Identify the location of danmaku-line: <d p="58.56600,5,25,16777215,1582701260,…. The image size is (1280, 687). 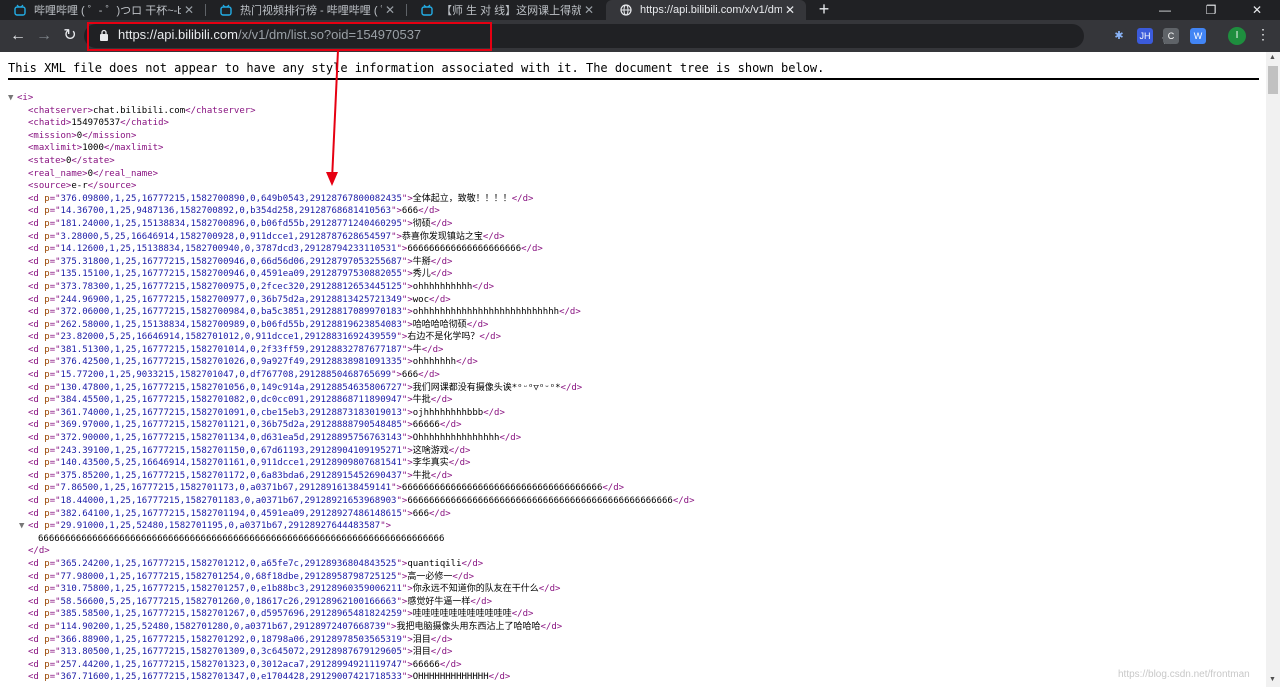
(347, 602).